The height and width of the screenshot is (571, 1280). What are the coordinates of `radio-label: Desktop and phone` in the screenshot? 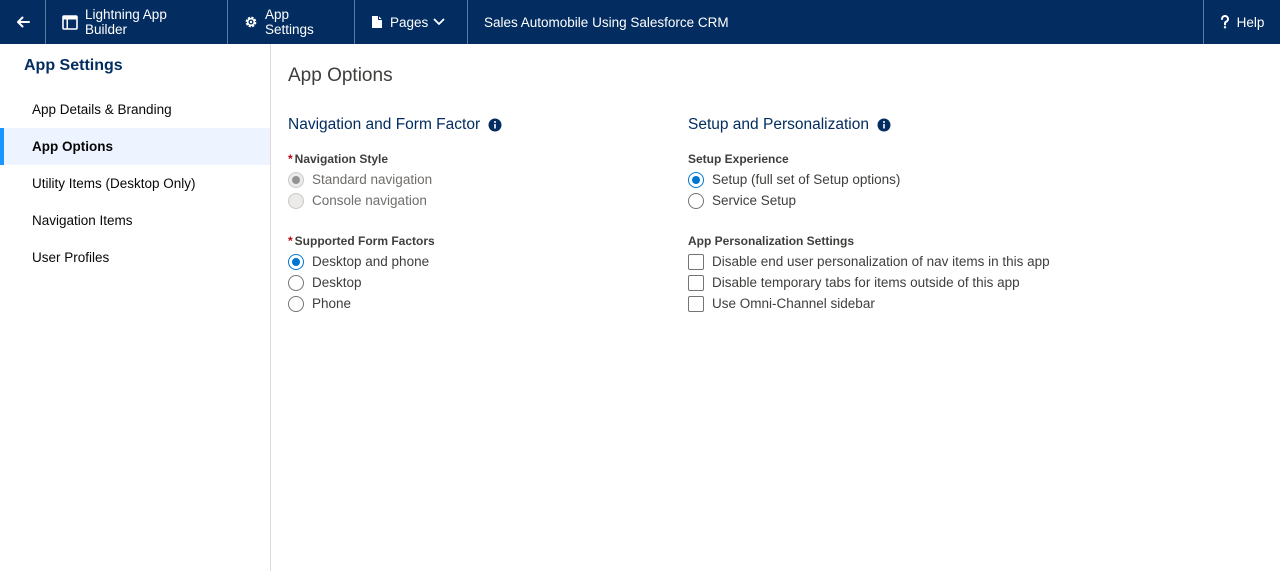 It's located at (371, 261).